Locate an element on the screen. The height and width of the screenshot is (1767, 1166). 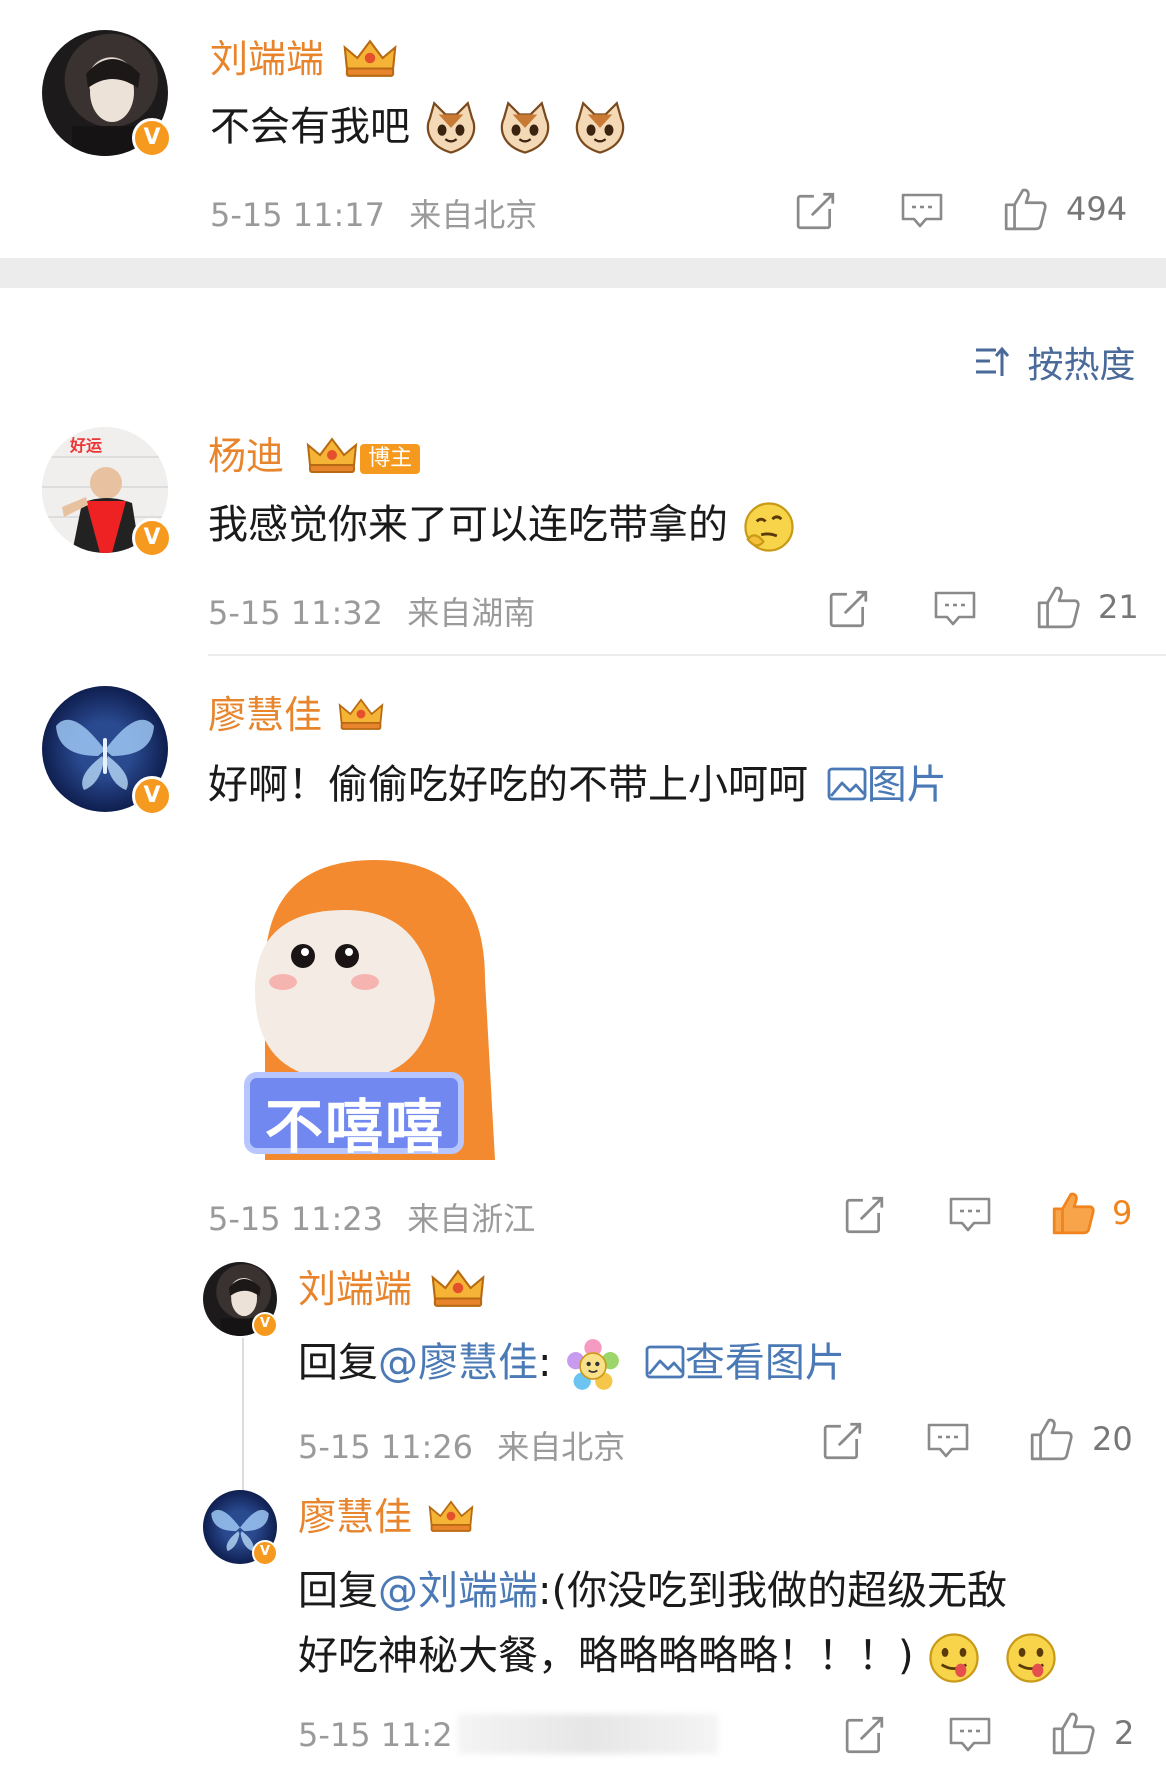
blur-overlay is located at coordinates (588, 1734).